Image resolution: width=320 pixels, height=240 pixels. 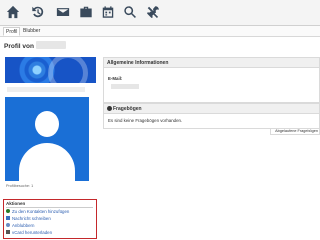 What do you see at coordinates (13, 12) in the screenshot?
I see `home-icon` at bounding box center [13, 12].